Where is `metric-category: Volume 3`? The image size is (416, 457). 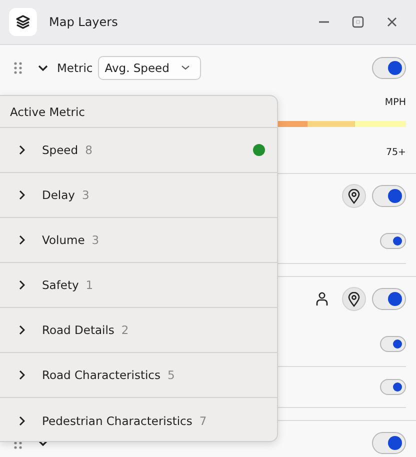 metric-category: Volume 3 is located at coordinates (138, 240).